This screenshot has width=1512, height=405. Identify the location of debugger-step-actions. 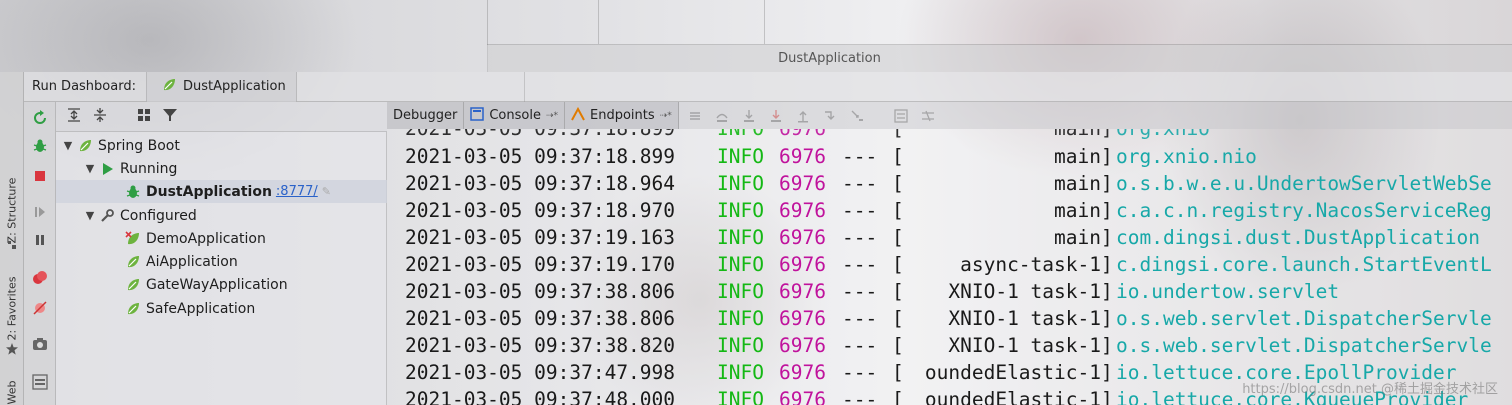
(811, 116).